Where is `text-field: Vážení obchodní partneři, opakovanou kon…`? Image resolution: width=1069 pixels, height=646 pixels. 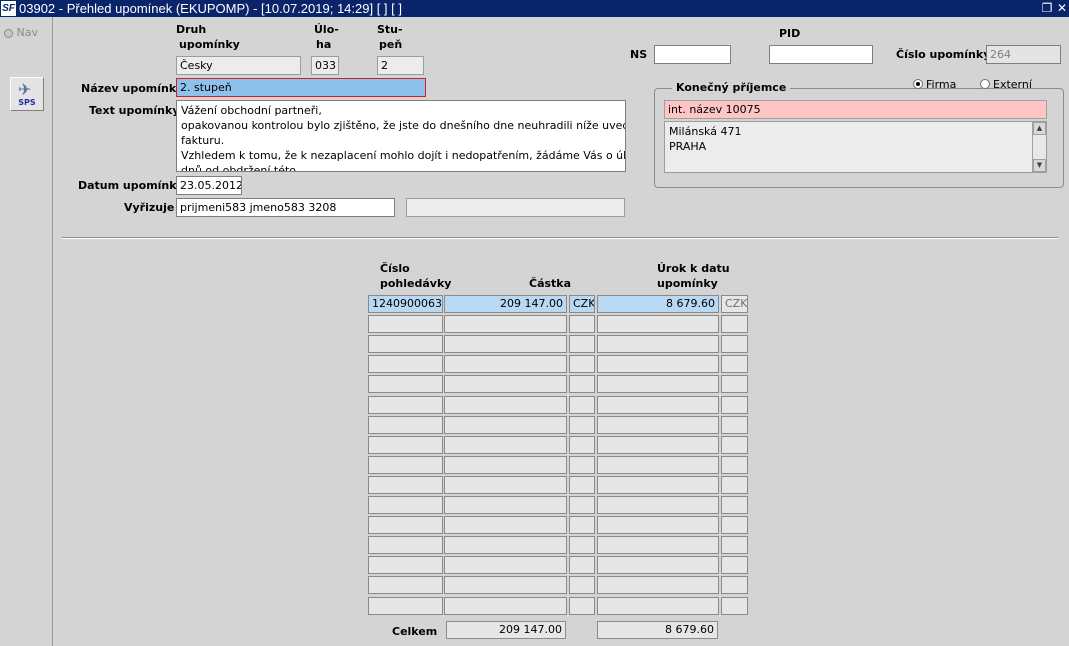 text-field: Vážení obchodní partneři, opakovanou kon… is located at coordinates (401, 136).